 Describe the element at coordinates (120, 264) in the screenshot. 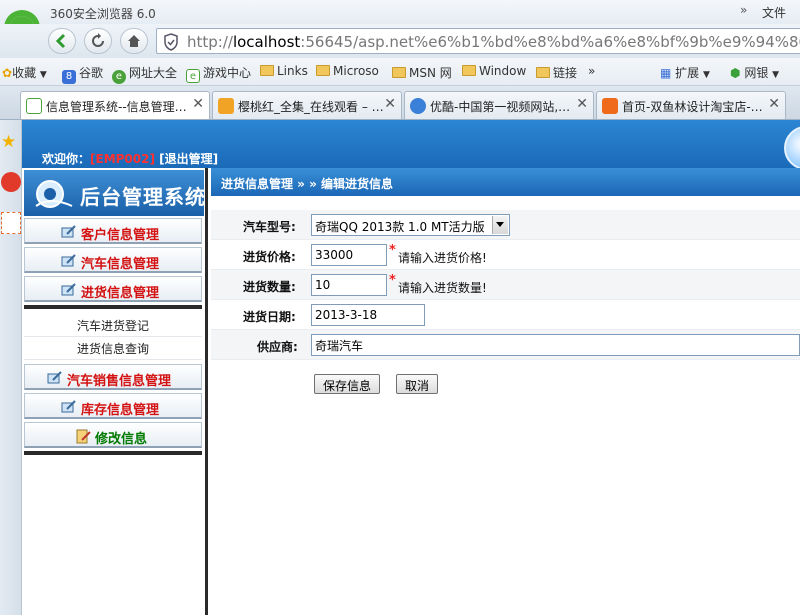

I see `menu-label: 汽车信息管理` at that location.